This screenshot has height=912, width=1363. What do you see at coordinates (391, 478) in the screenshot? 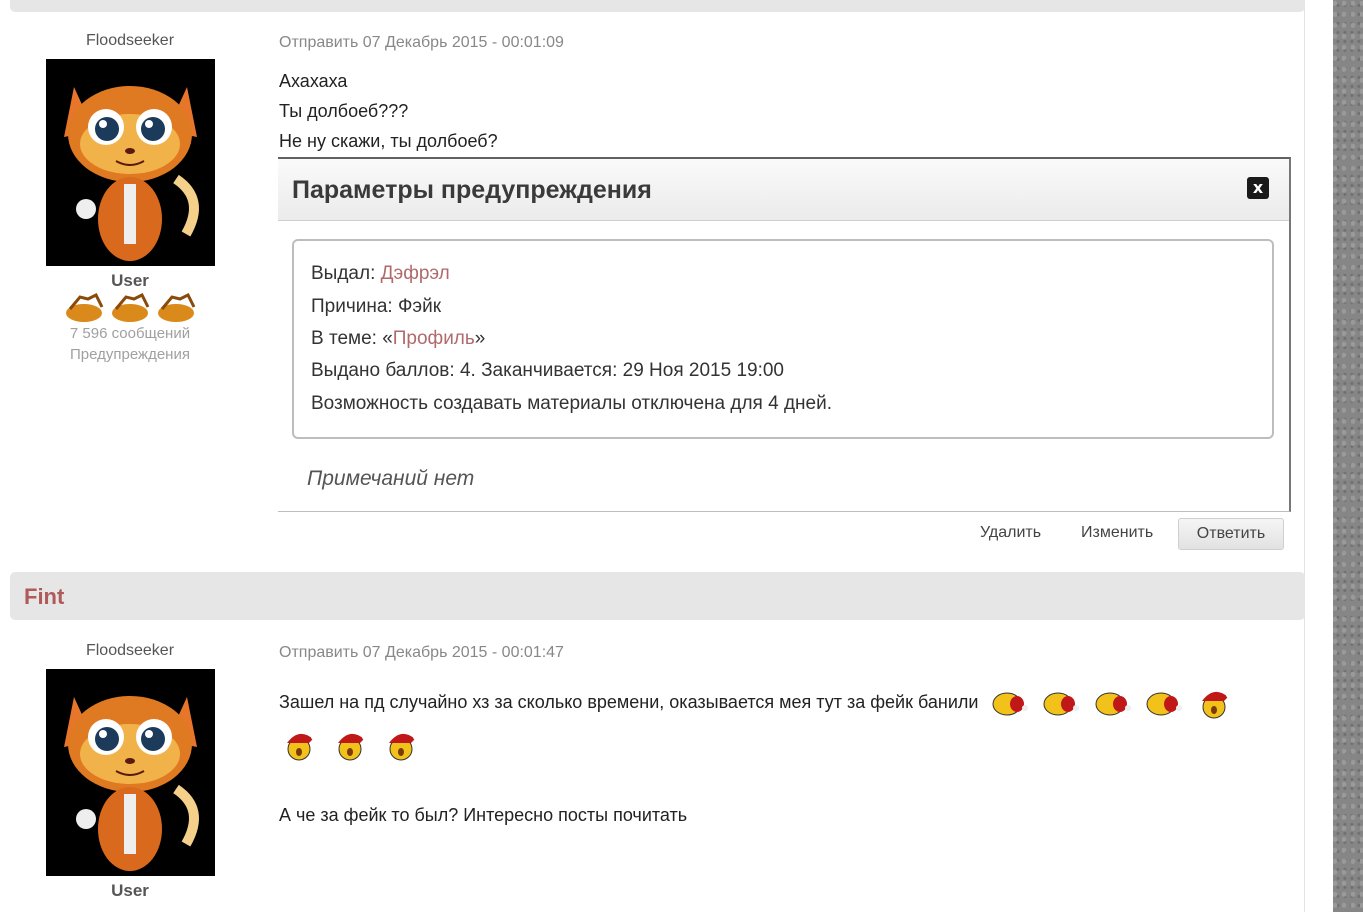
I see `warning-notes: Примечаний нет` at bounding box center [391, 478].